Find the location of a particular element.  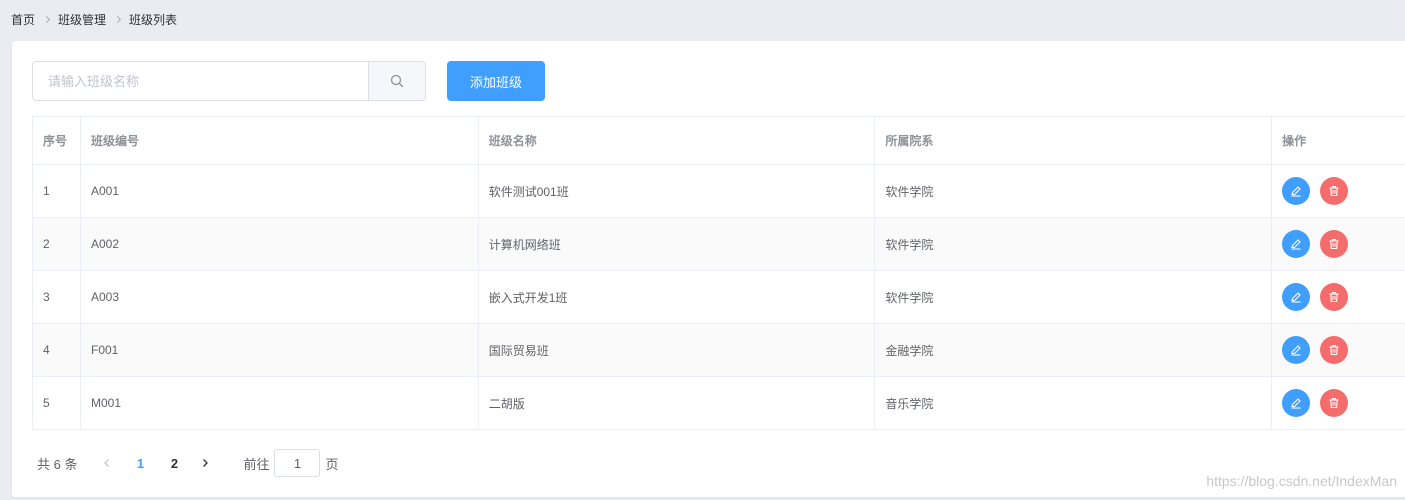

table-row: 1 A001 软件测试001班 软件学院 is located at coordinates (719, 191).